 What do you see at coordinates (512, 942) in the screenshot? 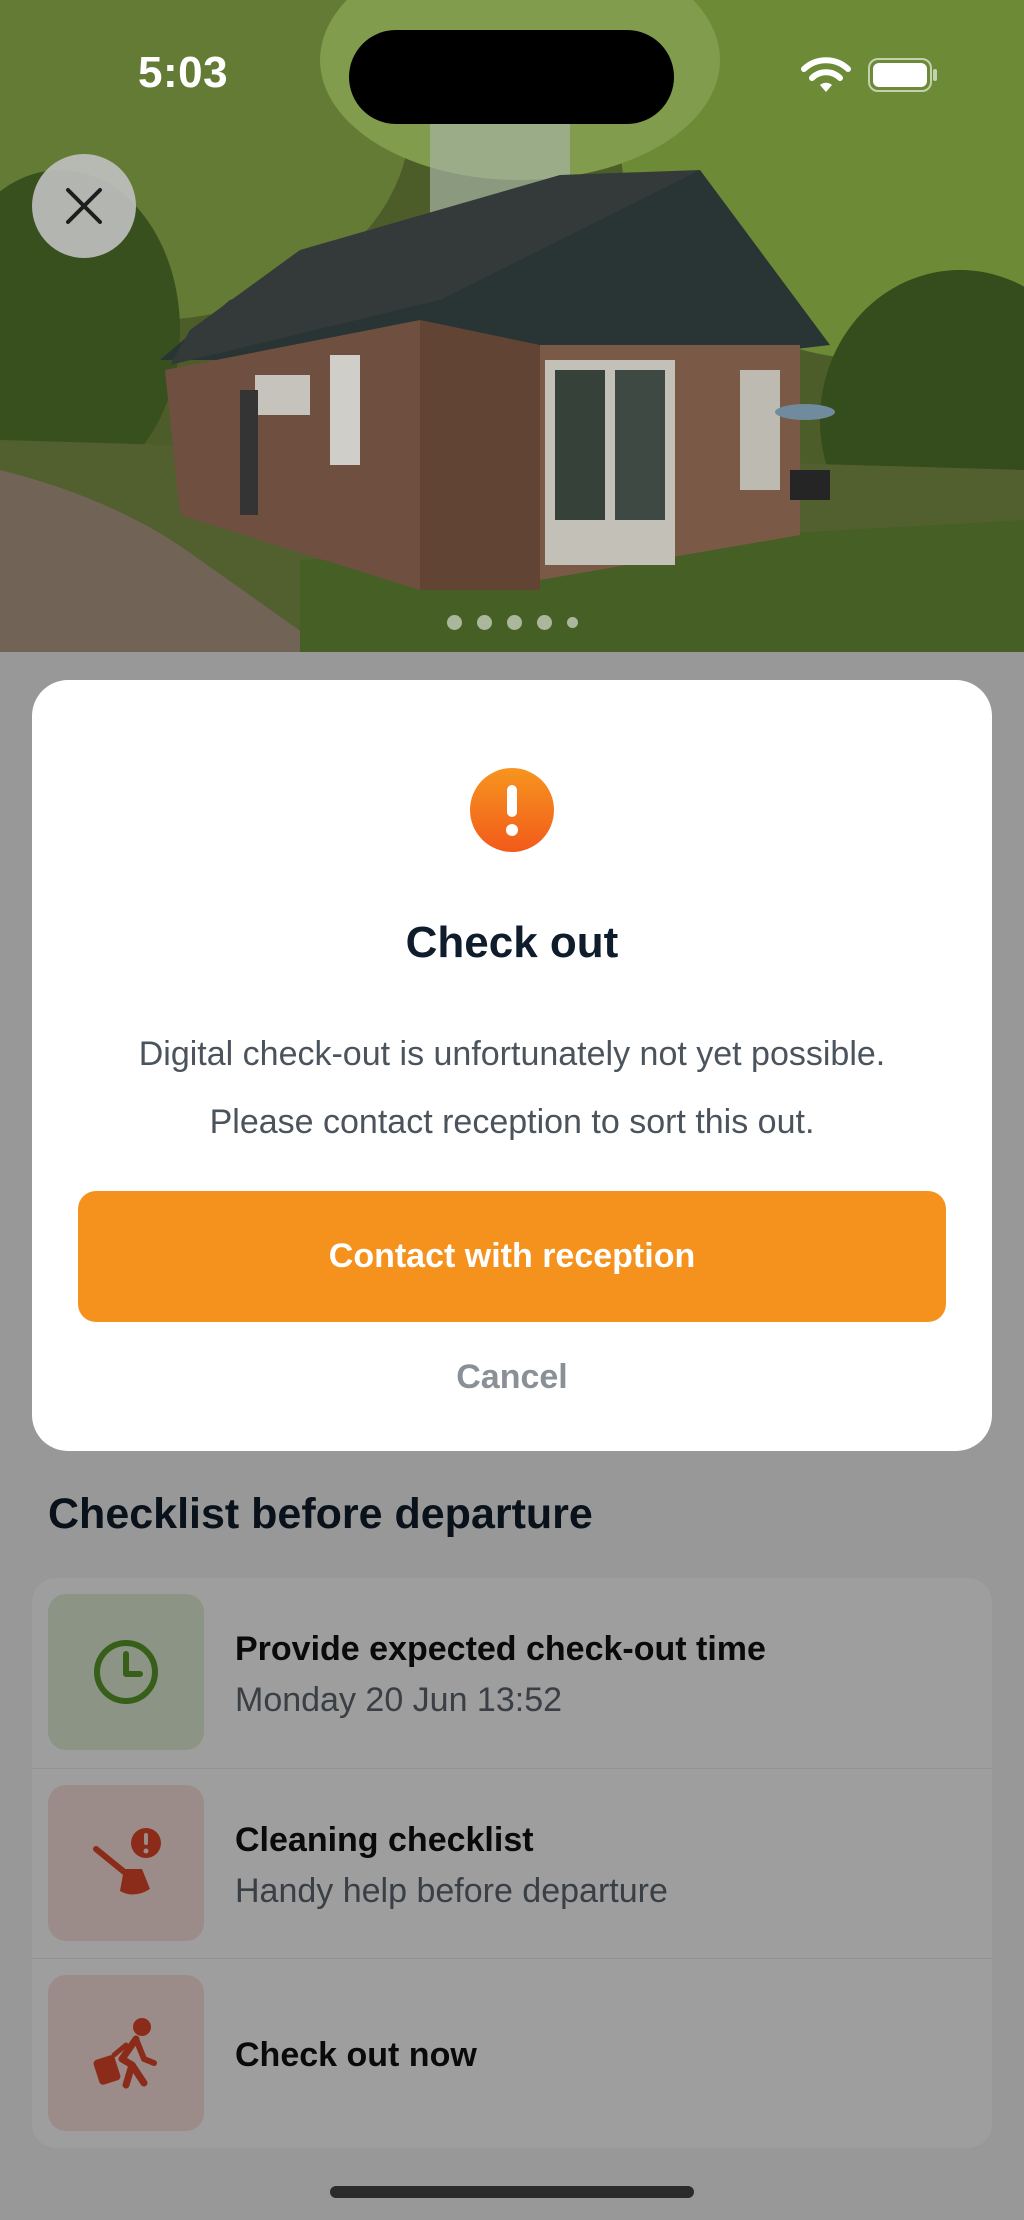
I see `dialog-title: Check out` at bounding box center [512, 942].